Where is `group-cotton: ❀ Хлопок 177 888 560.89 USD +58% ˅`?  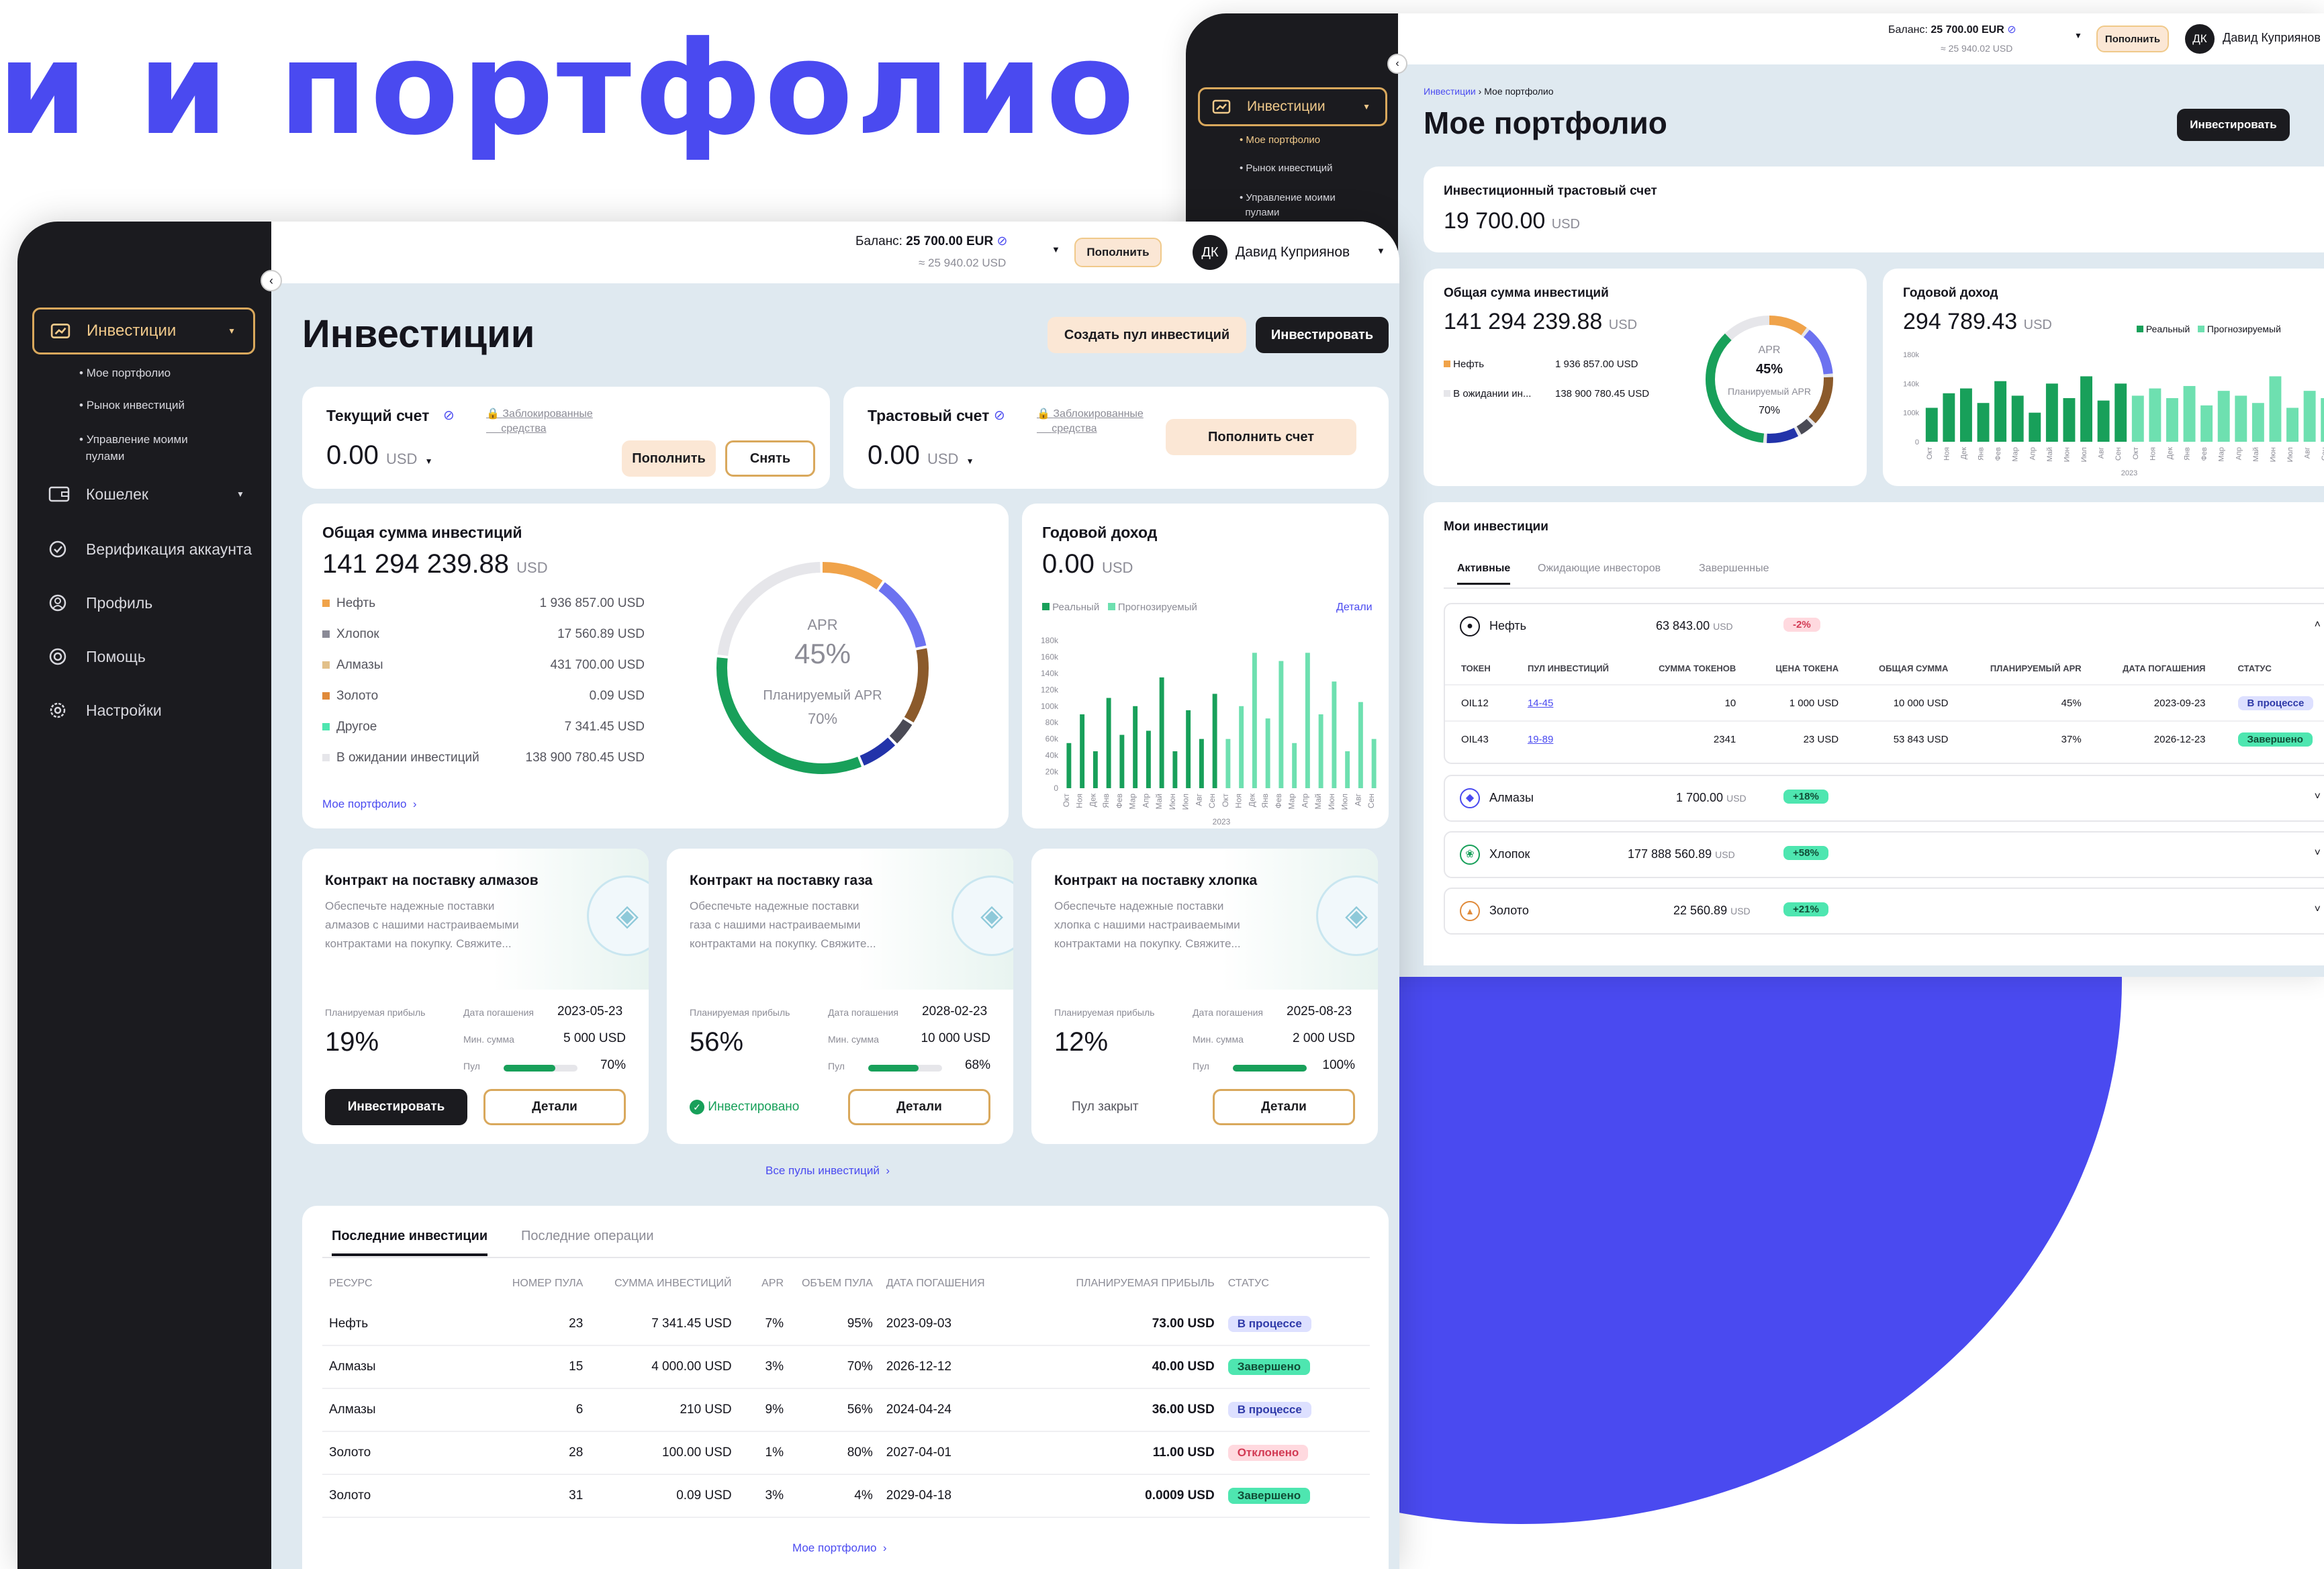
group-cotton: ❀ Хлопок 177 888 560.89 USD +58% ˅ is located at coordinates (1884, 855).